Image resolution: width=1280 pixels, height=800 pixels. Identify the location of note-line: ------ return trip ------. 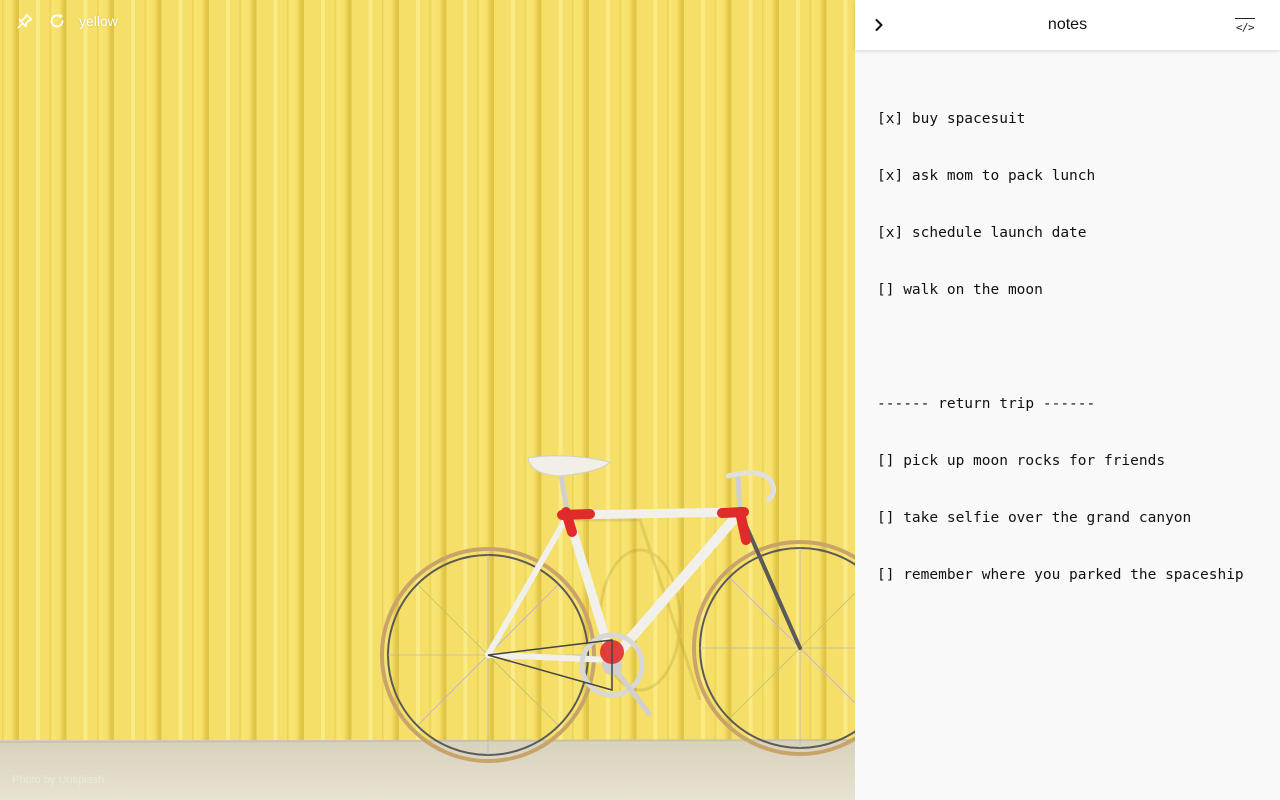
(986, 404).